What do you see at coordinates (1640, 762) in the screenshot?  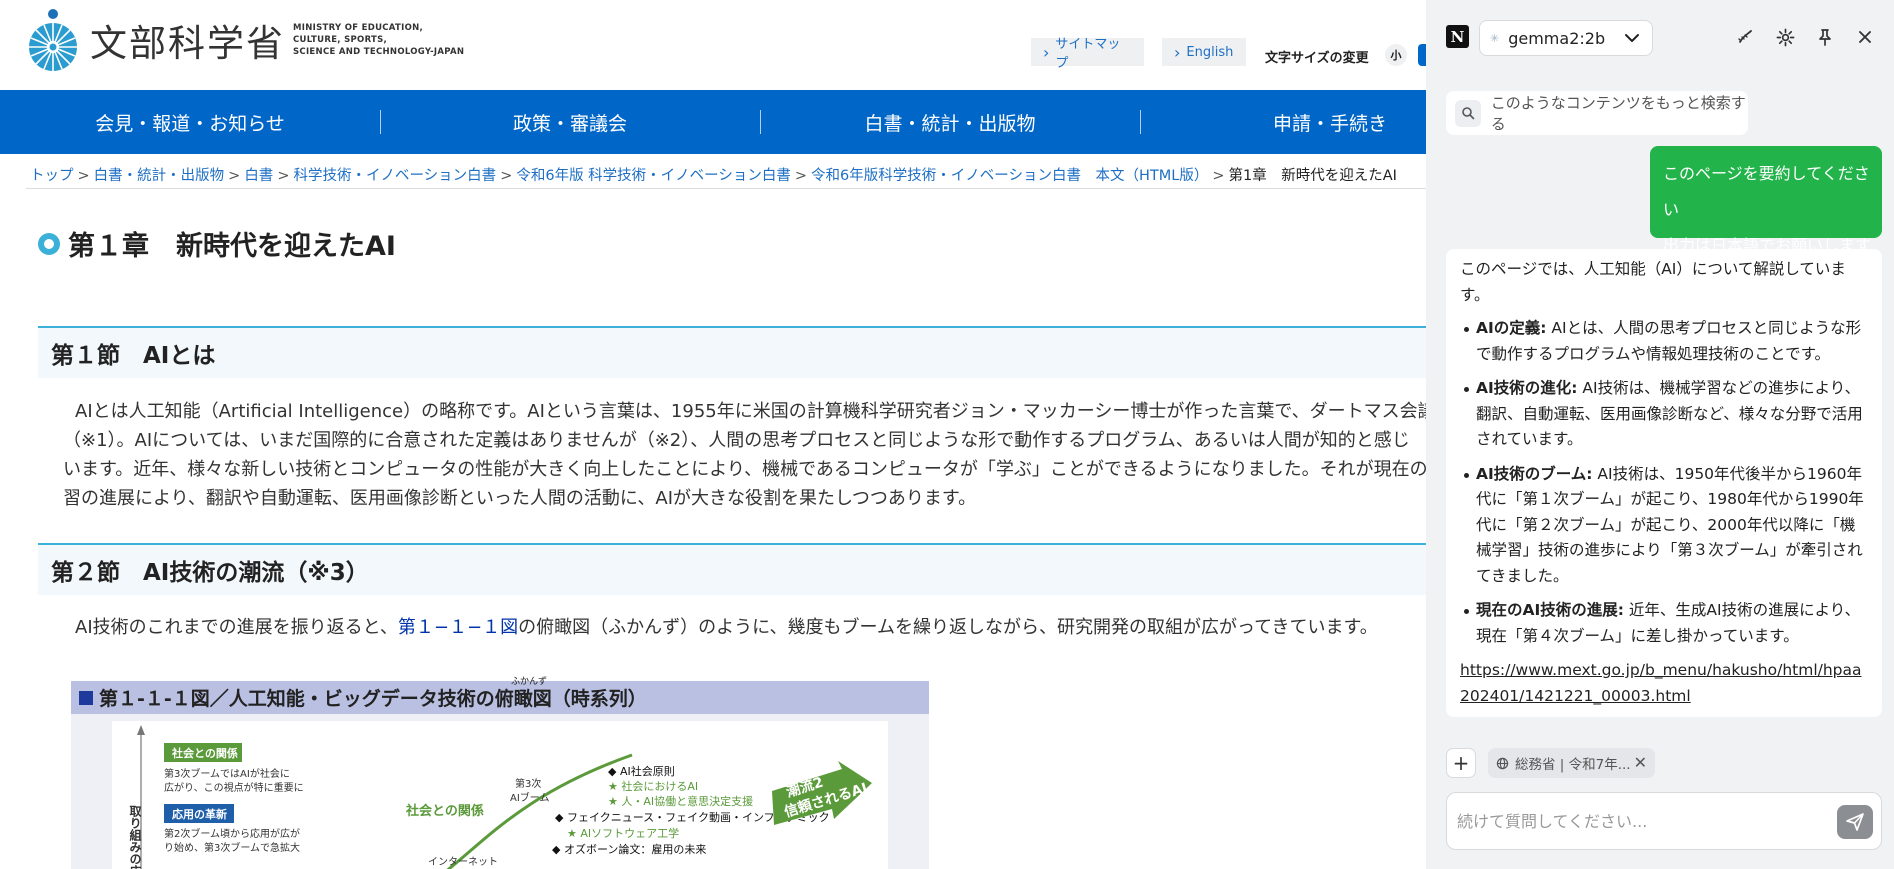 I see `close-icon: ✕` at bounding box center [1640, 762].